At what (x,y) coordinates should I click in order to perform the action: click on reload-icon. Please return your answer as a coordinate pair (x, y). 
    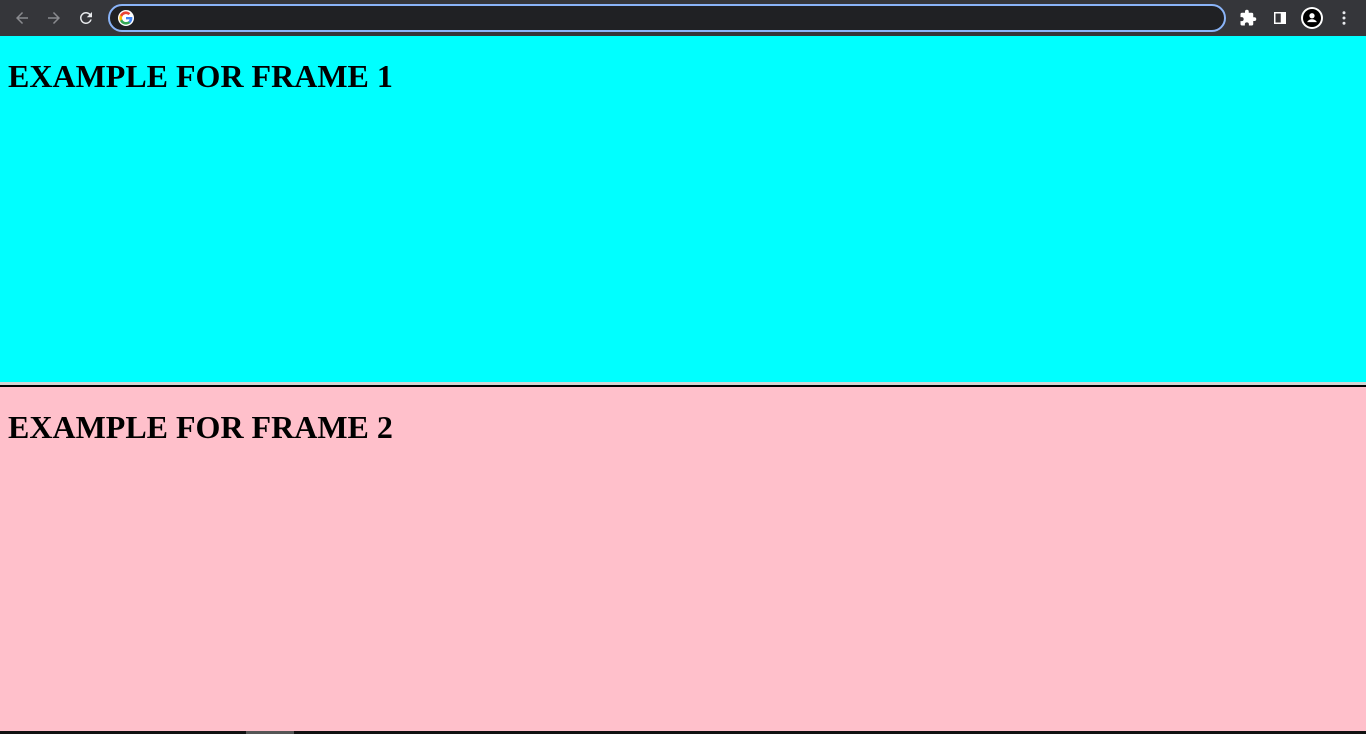
    Looking at the image, I should click on (85, 17).